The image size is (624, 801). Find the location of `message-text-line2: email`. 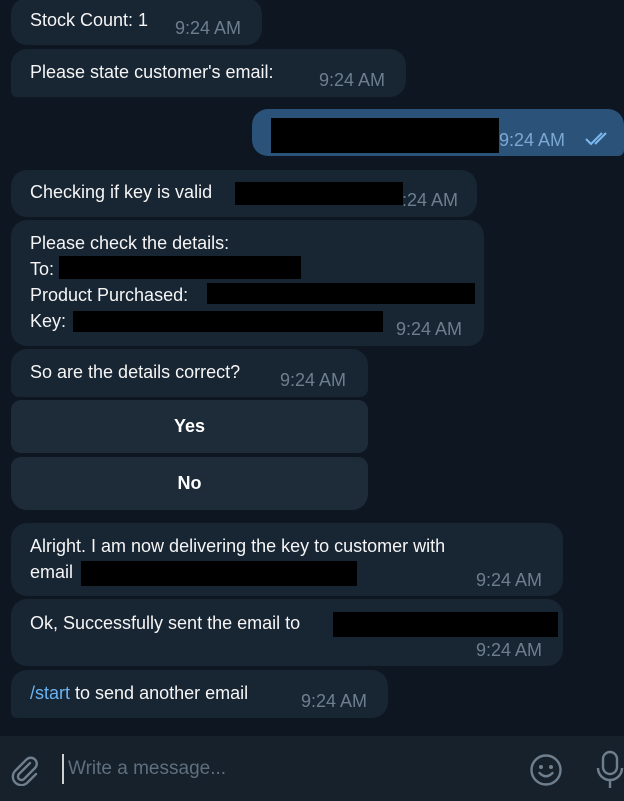

message-text-line2: email is located at coordinates (52, 572).